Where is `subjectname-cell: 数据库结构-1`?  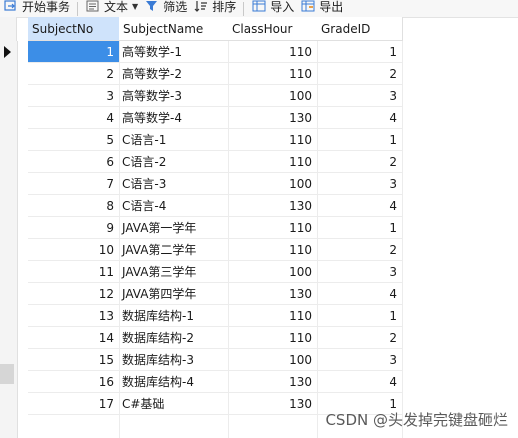 subjectname-cell: 数据库结构-1 is located at coordinates (174, 316).